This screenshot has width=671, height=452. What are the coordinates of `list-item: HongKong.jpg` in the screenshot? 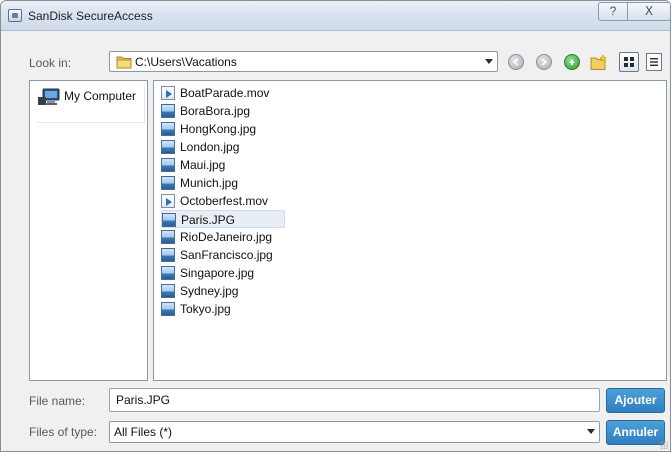 It's located at (223, 129).